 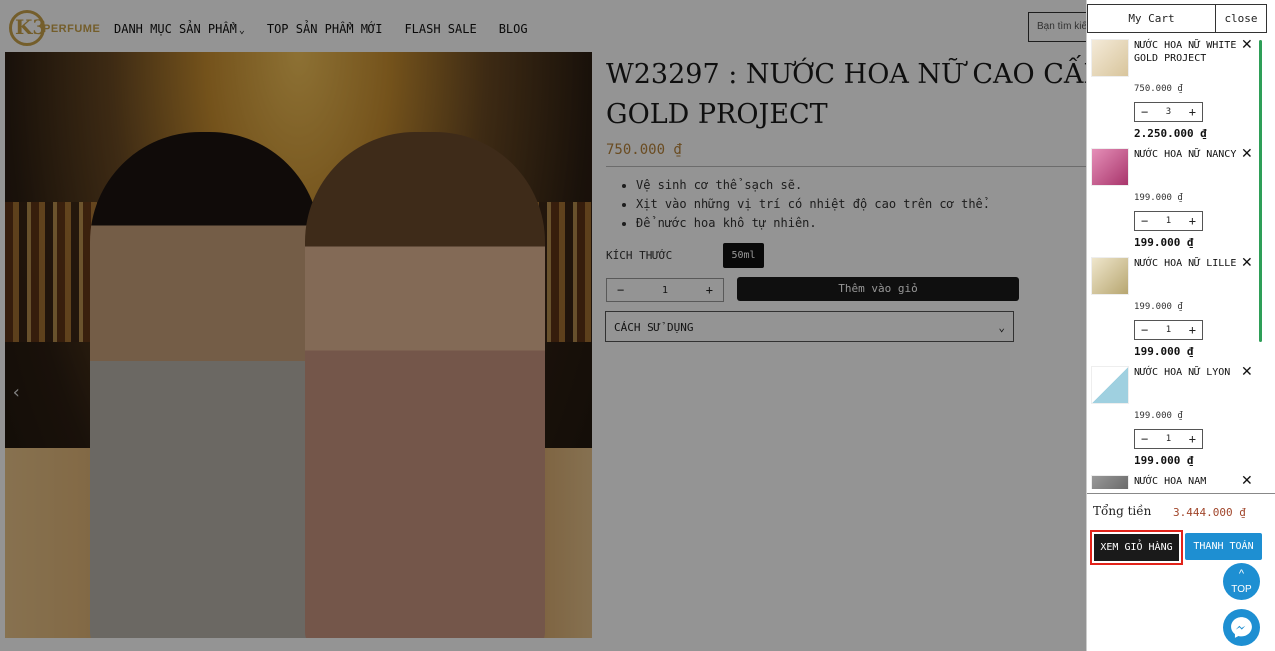 I want to click on cart-item-name: NƯỚC HOA NỮ LYON, so click(x=1188, y=372).